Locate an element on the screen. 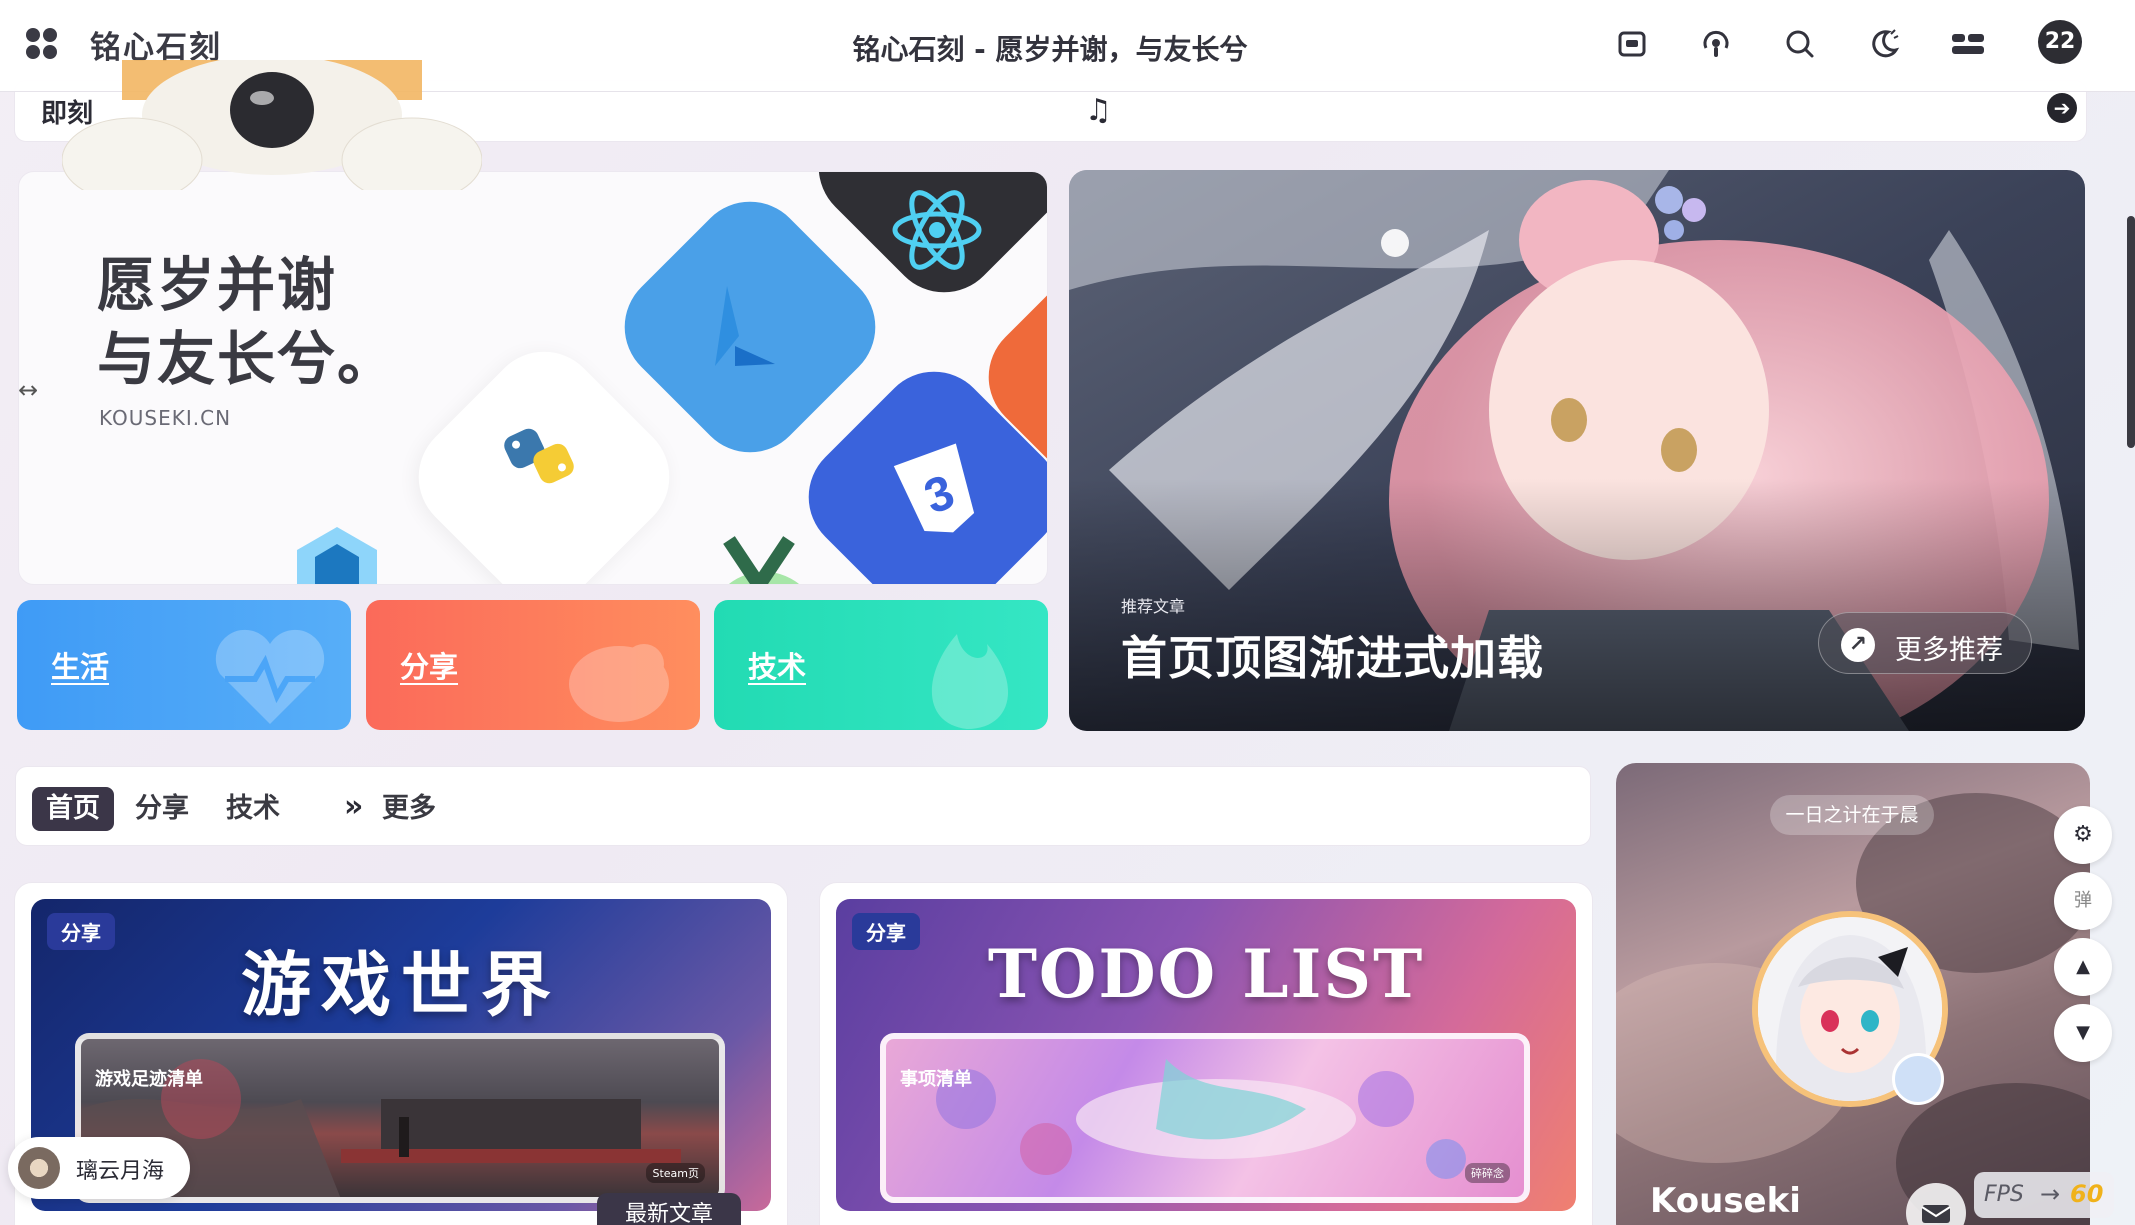  latest-posts-tag: 最新文章 is located at coordinates (669, 1209).